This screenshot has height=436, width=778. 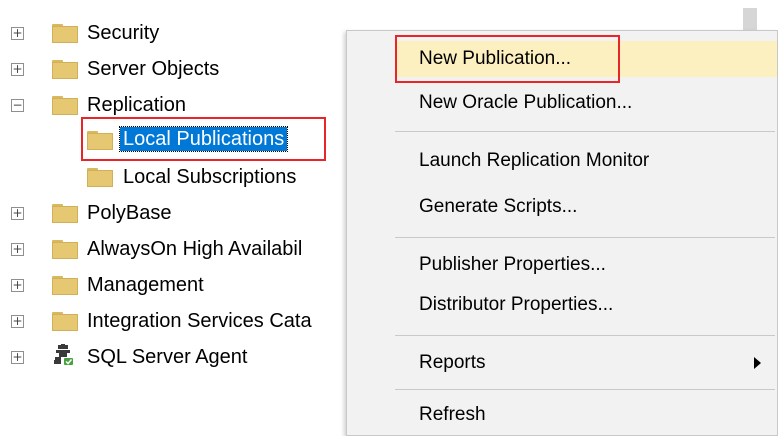 I want to click on menu-icon-gutter, so click(x=371, y=233).